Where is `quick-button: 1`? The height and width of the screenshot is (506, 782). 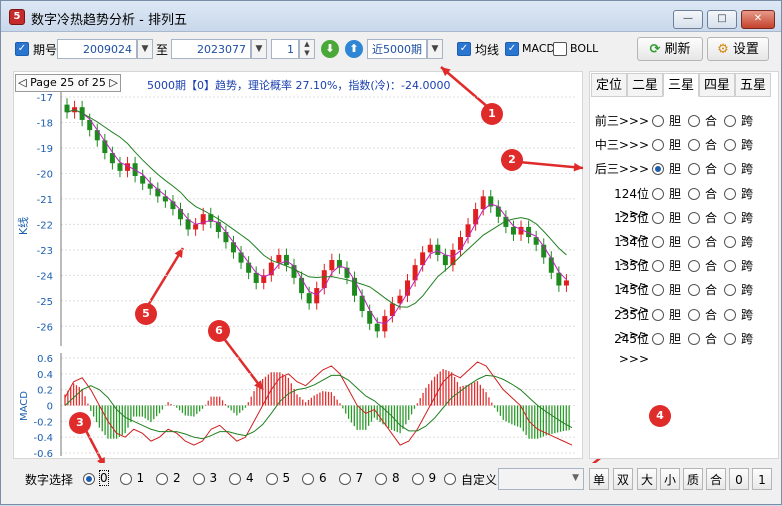
quick-button: 1 is located at coordinates (762, 479).